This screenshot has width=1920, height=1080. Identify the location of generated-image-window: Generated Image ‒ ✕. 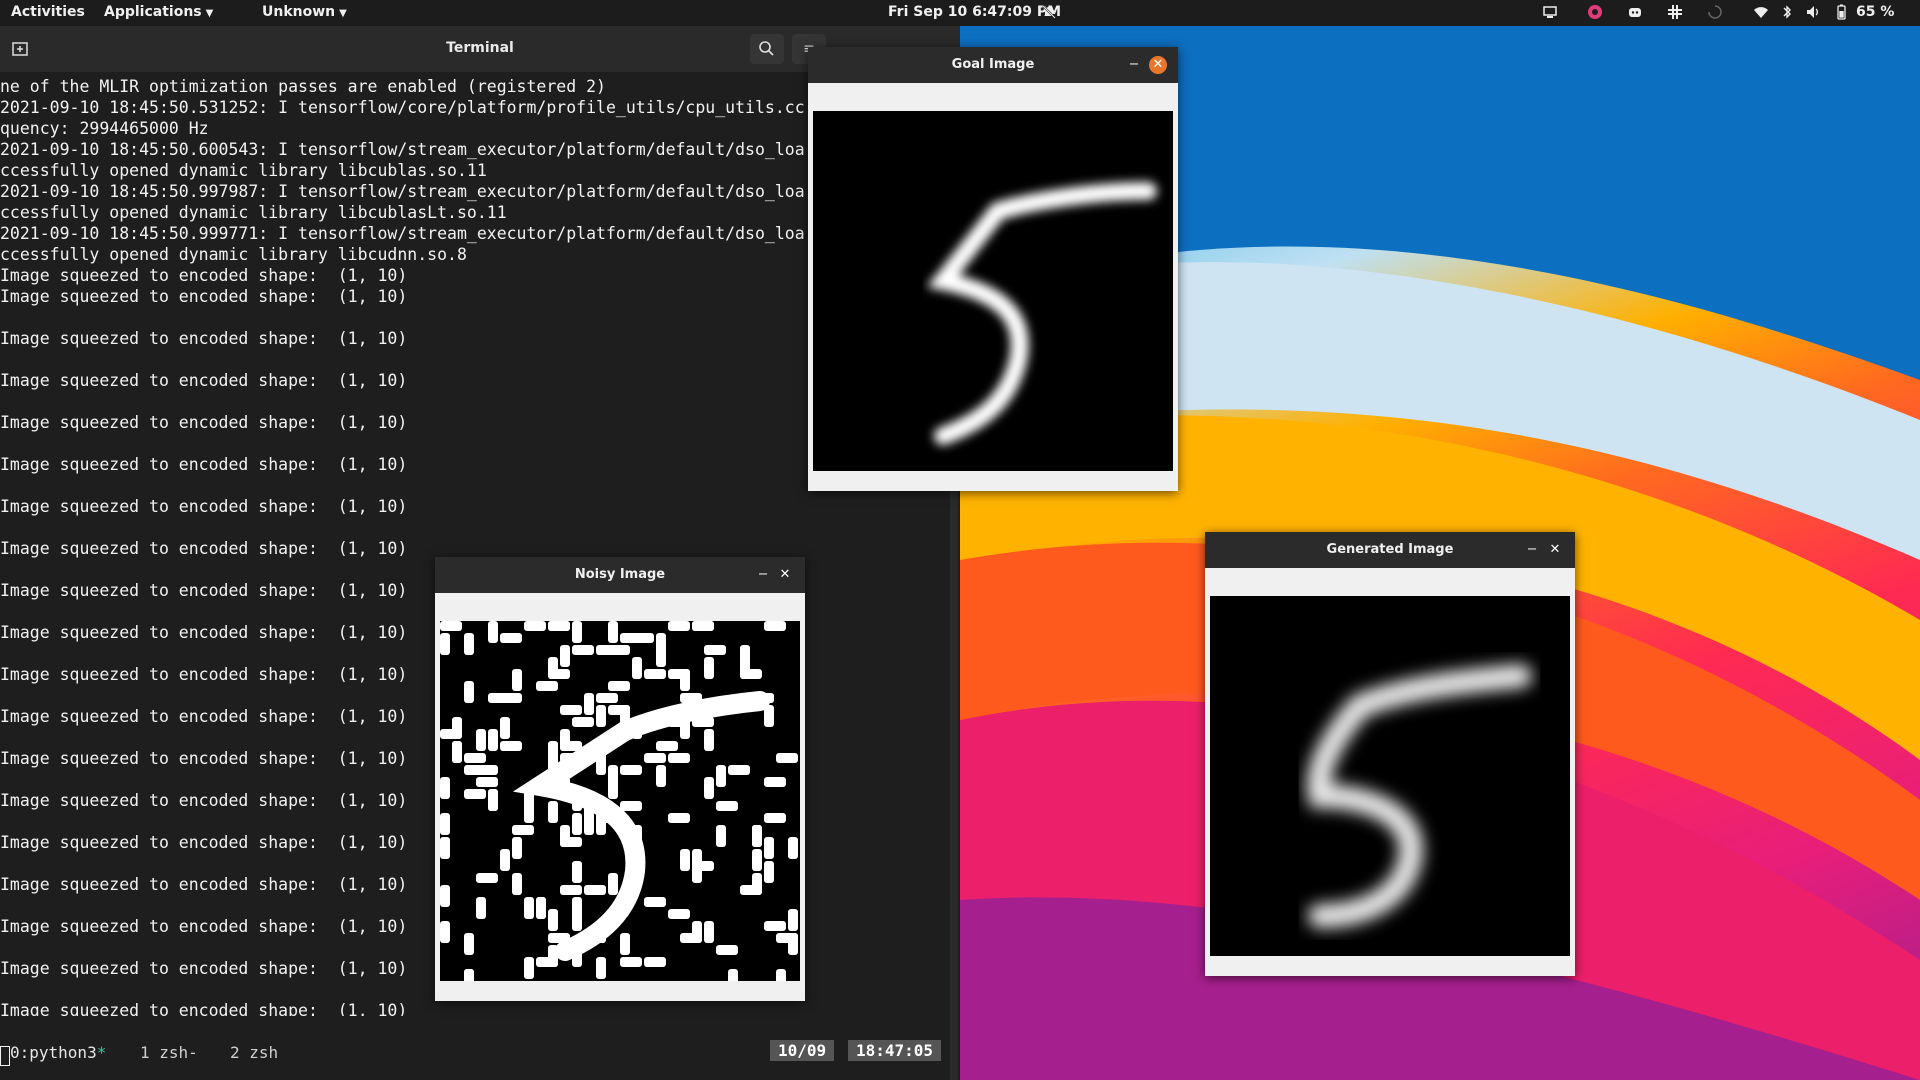
(1390, 754).